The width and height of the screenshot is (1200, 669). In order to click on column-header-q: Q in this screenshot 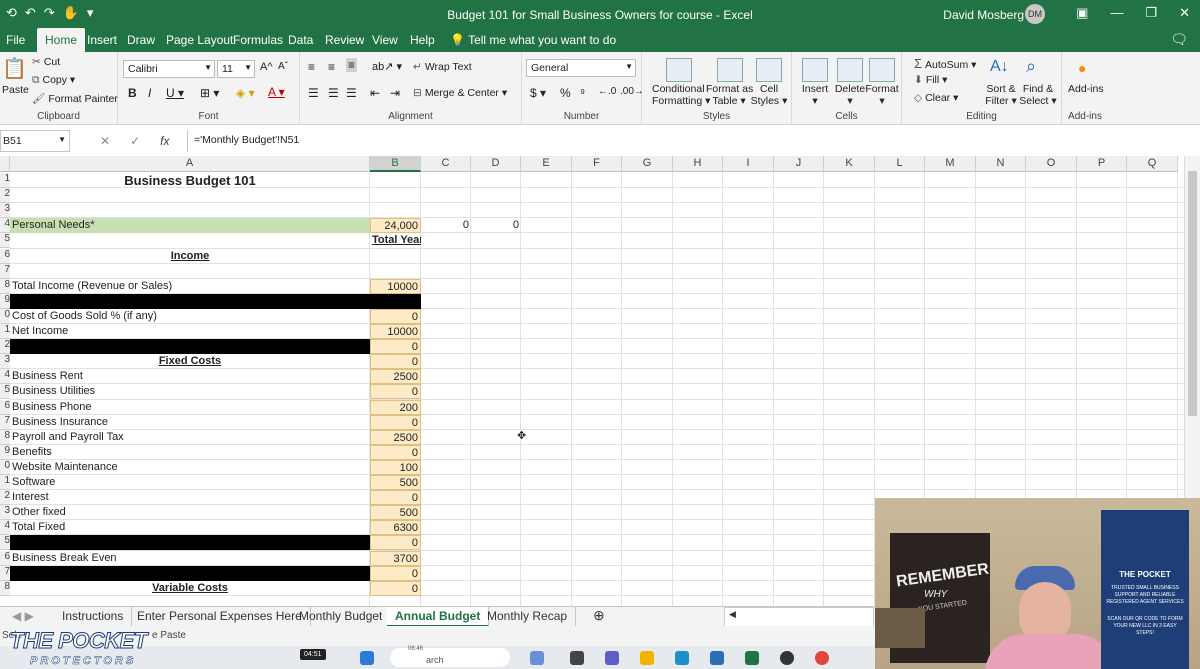, I will do `click(1152, 164)`.